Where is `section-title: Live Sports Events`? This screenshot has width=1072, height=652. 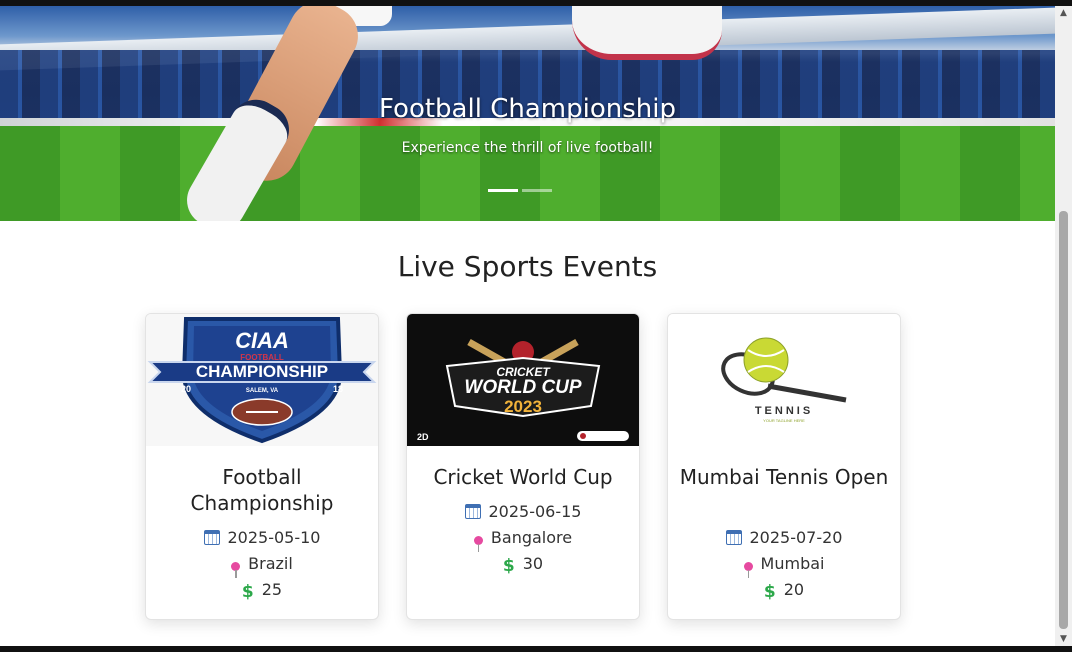
section-title: Live Sports Events is located at coordinates (527, 266).